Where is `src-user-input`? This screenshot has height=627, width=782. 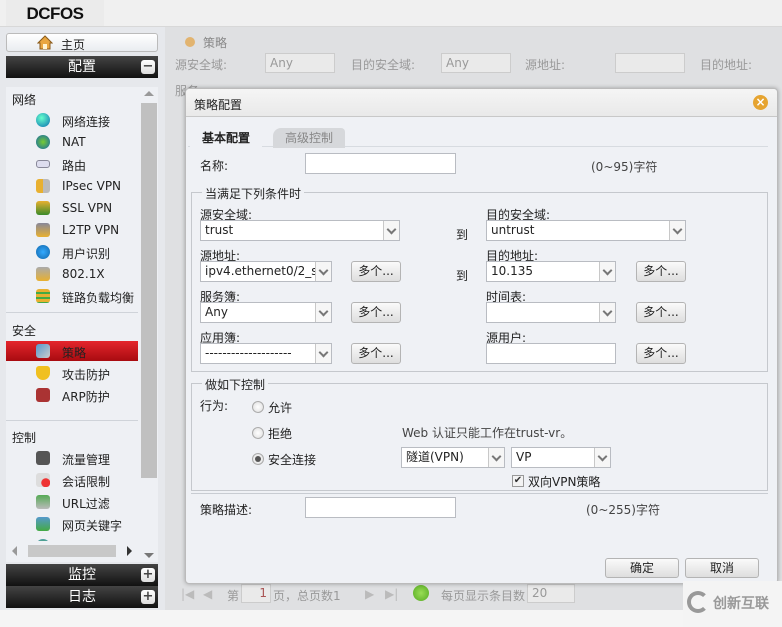
src-user-input is located at coordinates (551, 353).